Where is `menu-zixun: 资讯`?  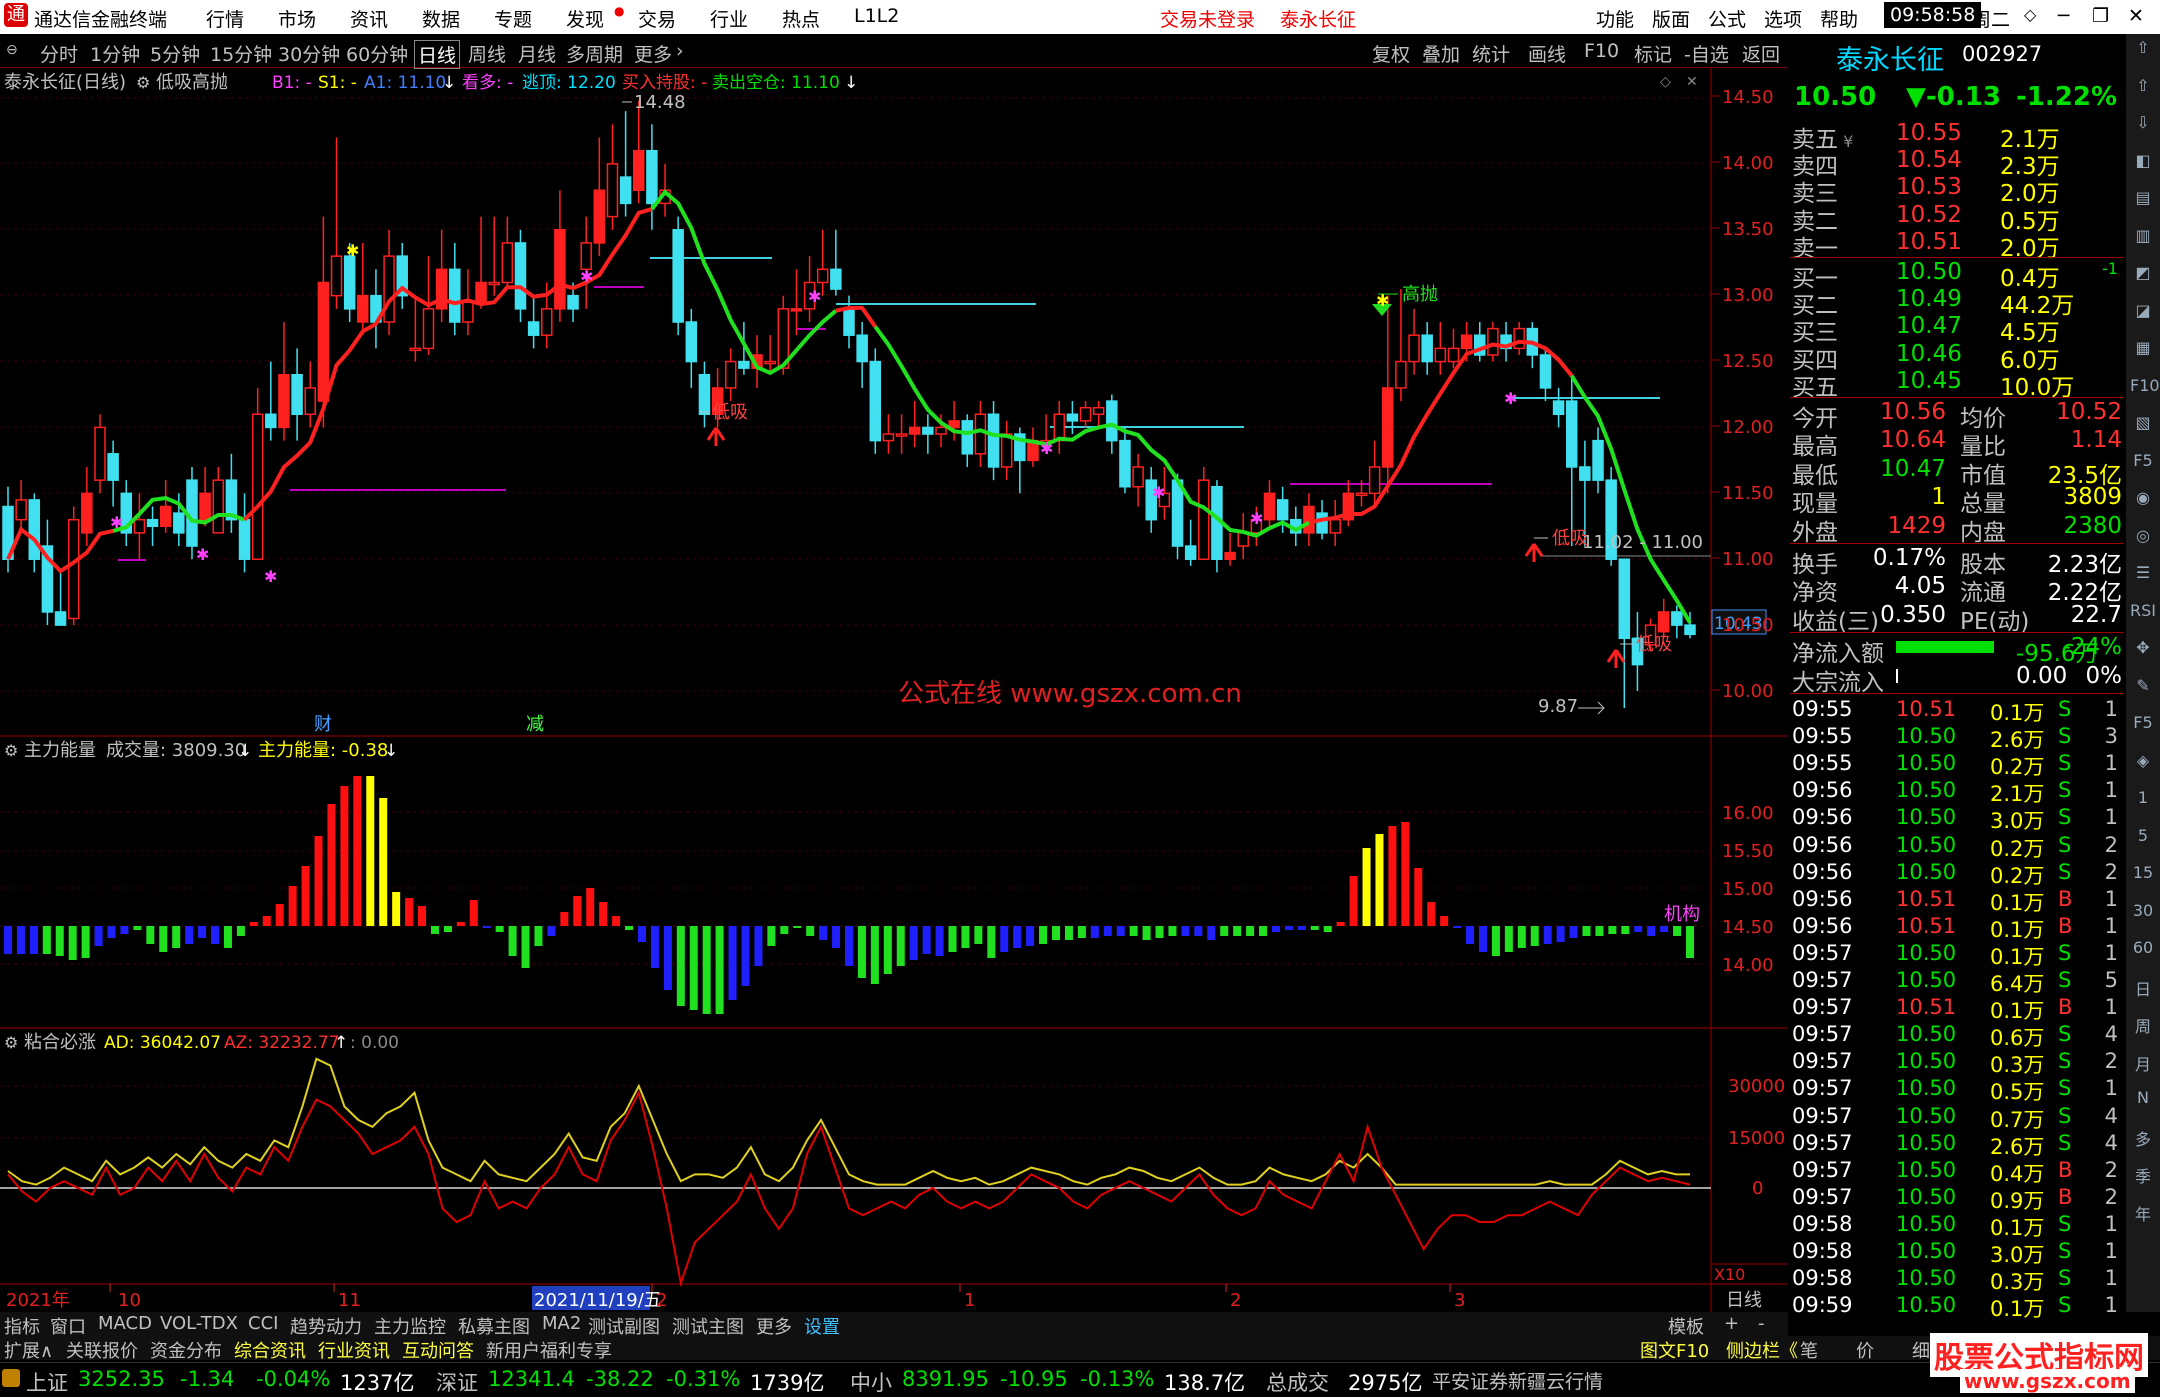
menu-zixun: 资讯 is located at coordinates (369, 18).